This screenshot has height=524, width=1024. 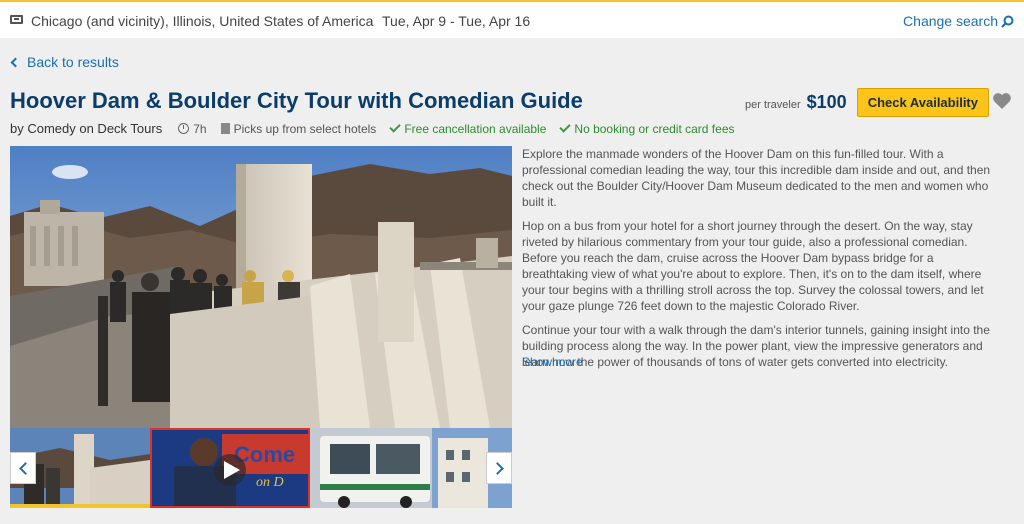 I want to click on price-amount: $100, so click(x=826, y=102).